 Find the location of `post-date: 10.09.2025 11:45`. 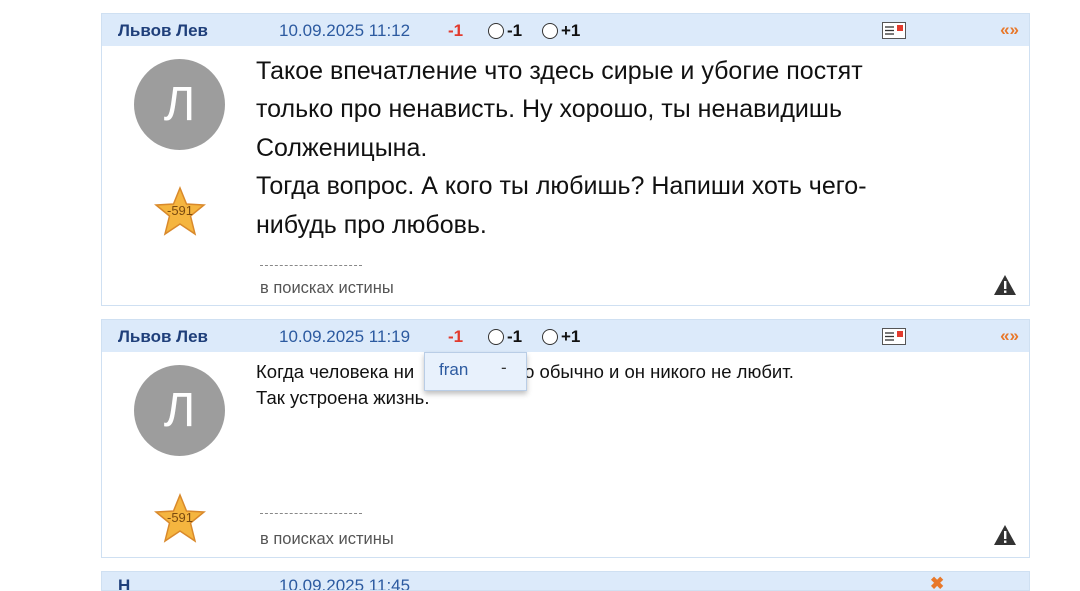

post-date: 10.09.2025 11:45 is located at coordinates (344, 583).